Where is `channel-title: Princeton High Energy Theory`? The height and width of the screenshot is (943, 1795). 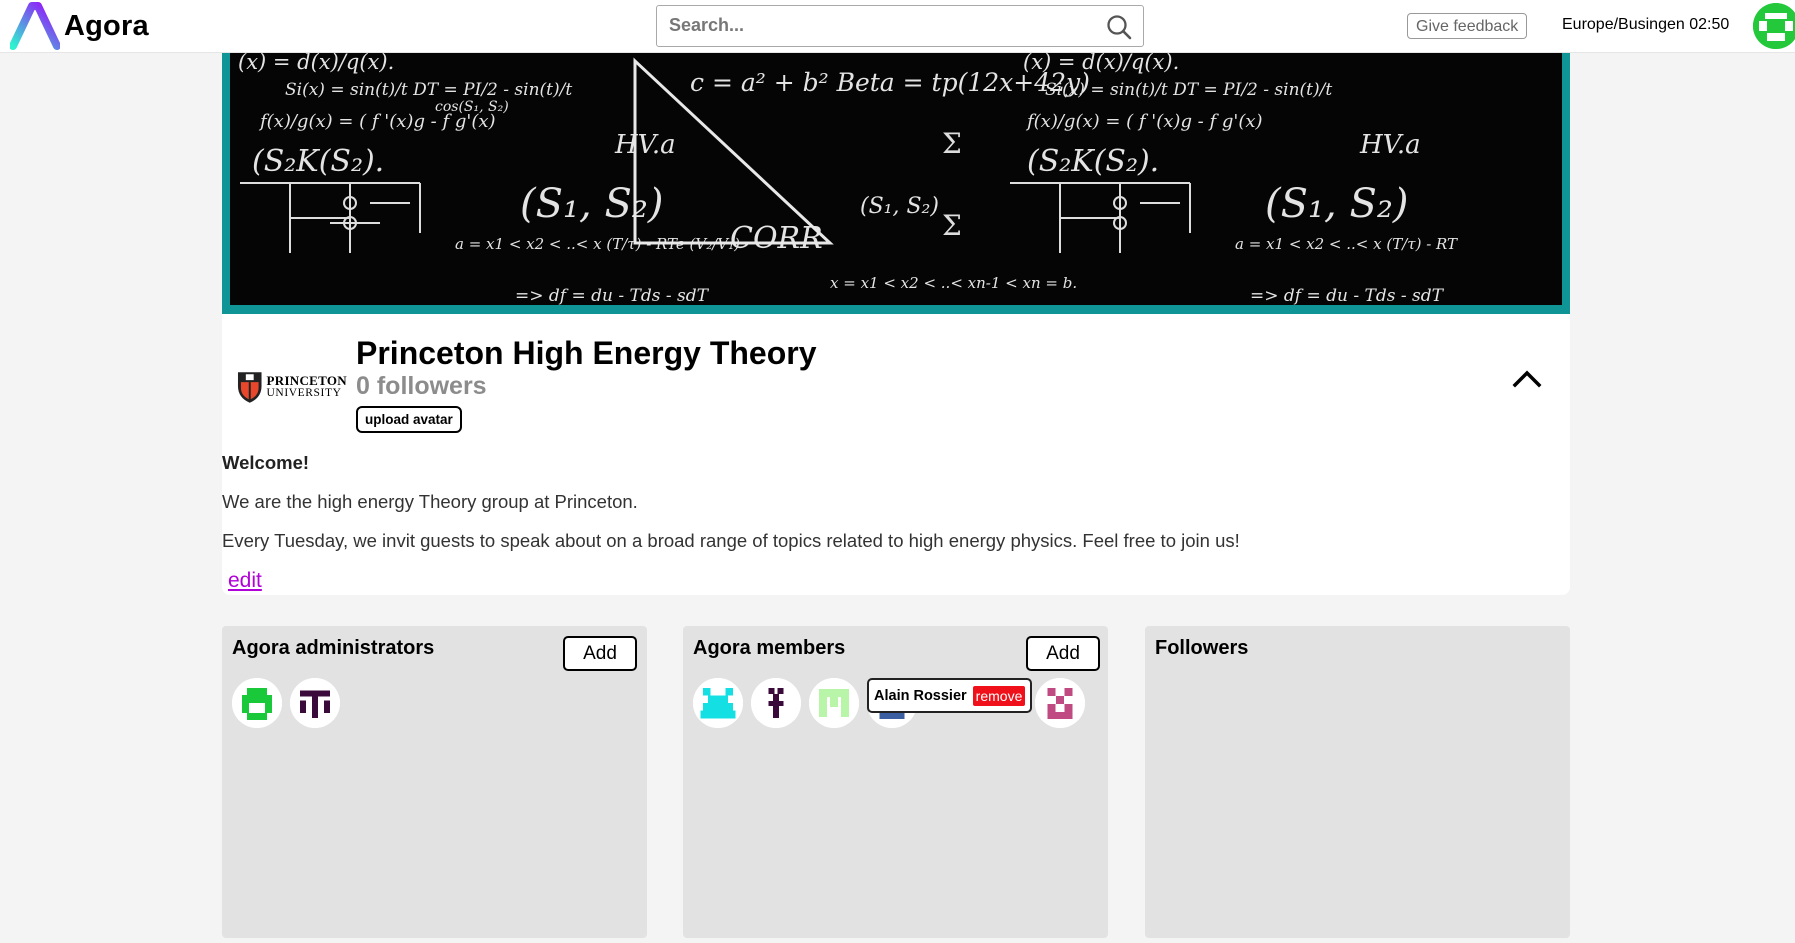 channel-title: Princeton High Energy Theory is located at coordinates (586, 353).